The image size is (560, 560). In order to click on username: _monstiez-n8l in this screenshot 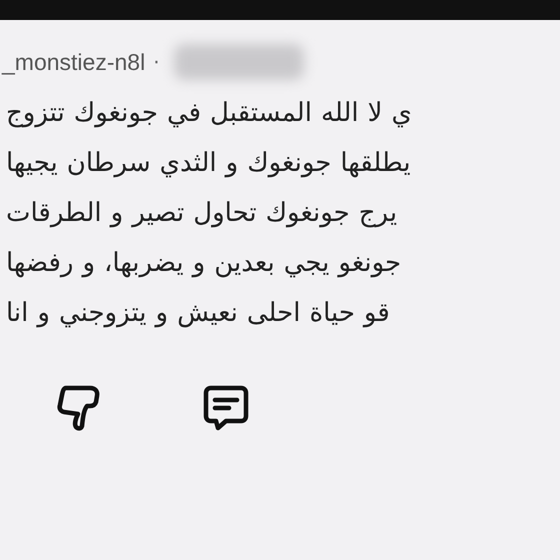, I will do `click(74, 62)`.